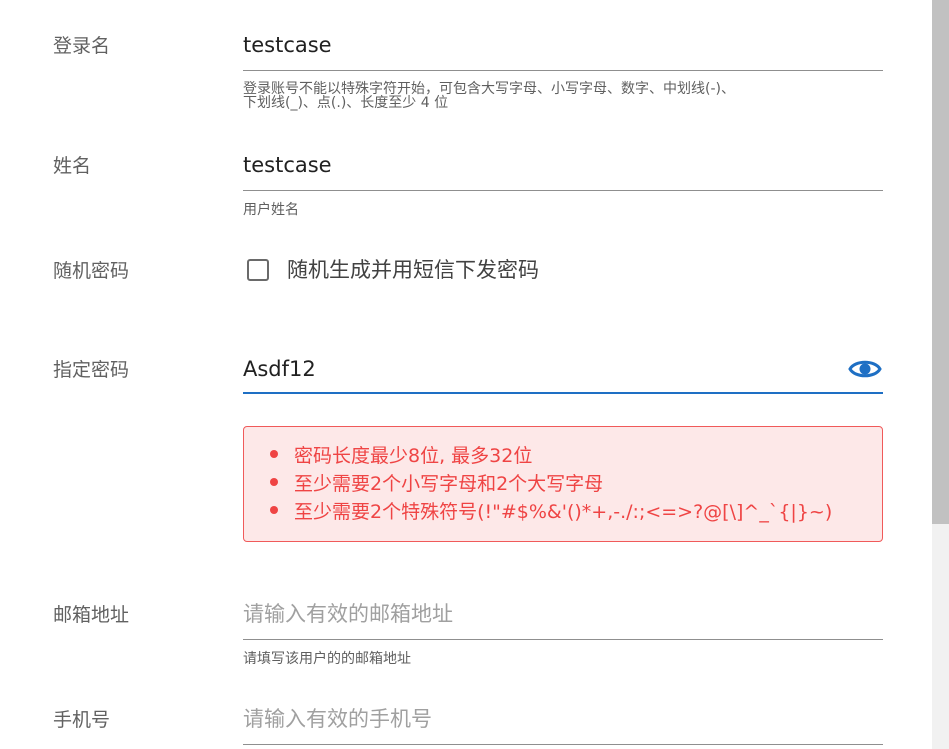 This screenshot has height=749, width=949. Describe the element at coordinates (287, 165) in the screenshot. I see `full-name-input: testcase` at that location.